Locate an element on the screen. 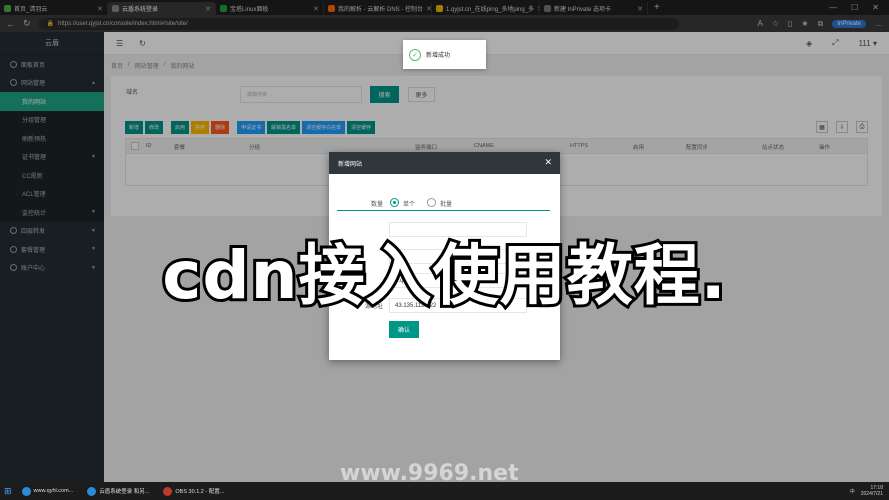 This screenshot has height=500, width=889. radio-batch-label: 批量 is located at coordinates (446, 205).